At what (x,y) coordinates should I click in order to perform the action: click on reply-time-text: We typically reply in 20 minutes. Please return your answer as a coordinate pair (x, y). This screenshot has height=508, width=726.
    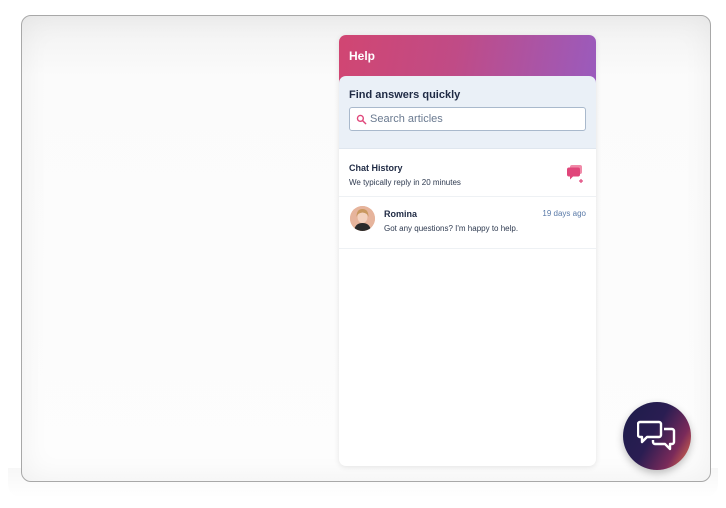
    Looking at the image, I should click on (405, 182).